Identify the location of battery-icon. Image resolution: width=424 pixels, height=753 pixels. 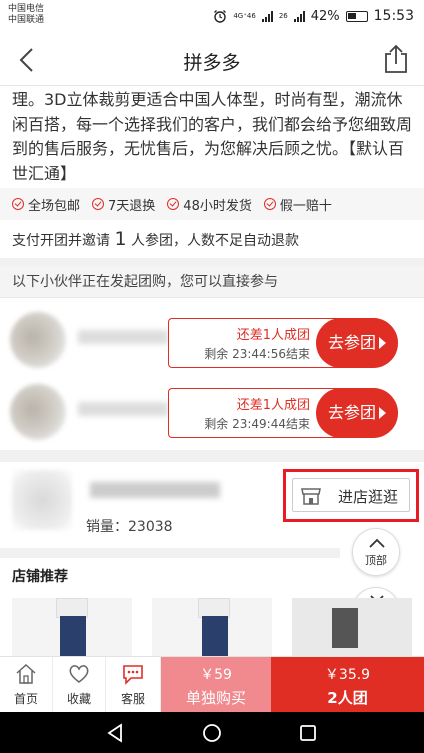
(356, 16).